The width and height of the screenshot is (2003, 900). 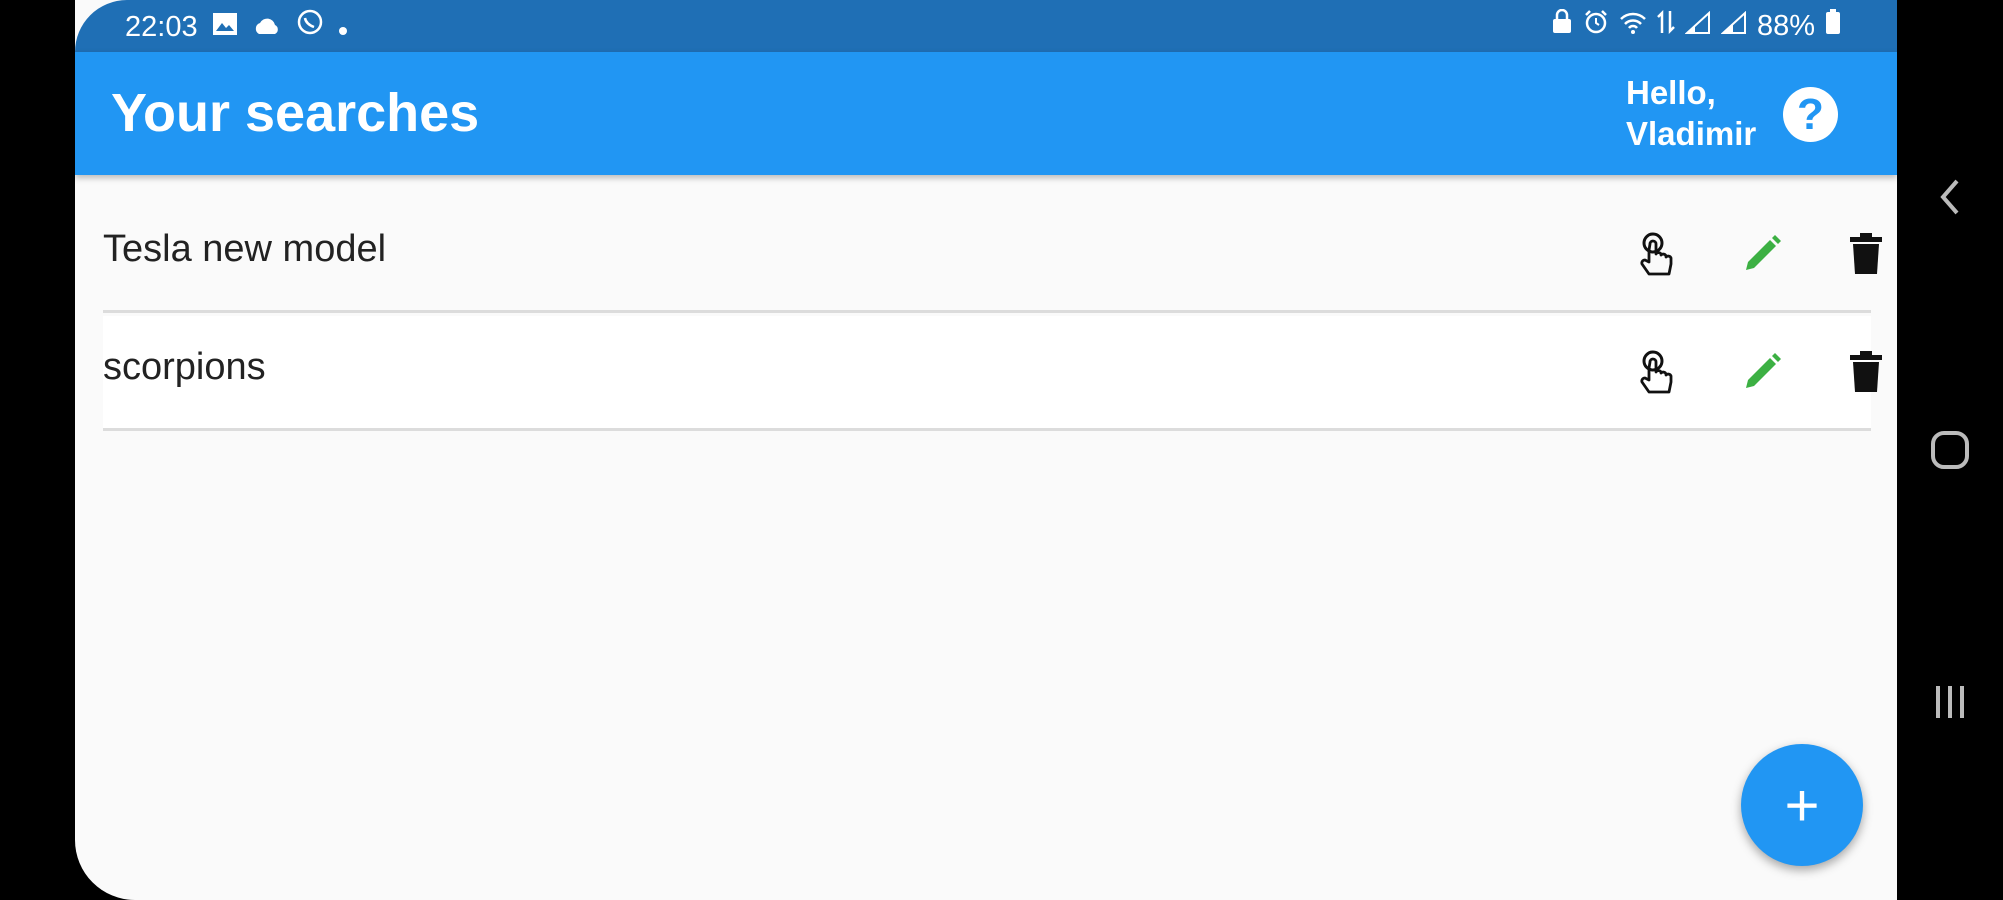 I want to click on status-bar: 22:03 88%, so click(x=986, y=26).